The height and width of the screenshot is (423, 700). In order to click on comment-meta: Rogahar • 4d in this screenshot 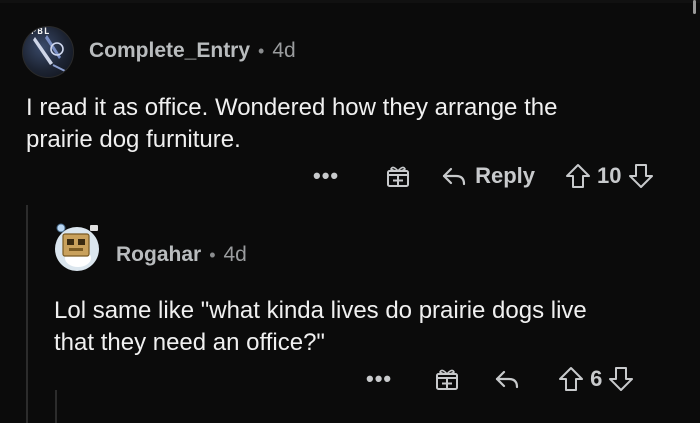, I will do `click(181, 255)`.